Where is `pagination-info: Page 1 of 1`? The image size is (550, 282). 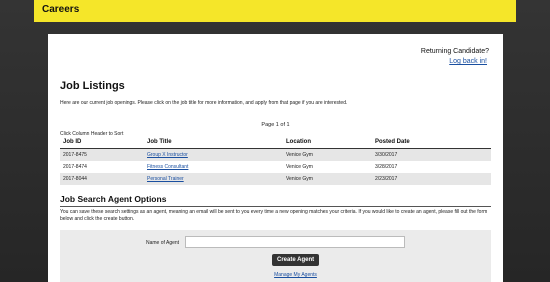 pagination-info: Page 1 of 1 is located at coordinates (275, 125).